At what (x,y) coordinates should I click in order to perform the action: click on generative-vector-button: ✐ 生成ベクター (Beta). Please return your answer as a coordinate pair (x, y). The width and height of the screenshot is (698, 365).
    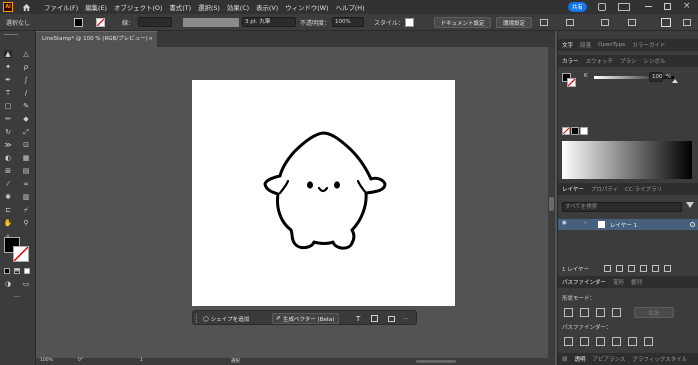
    Looking at the image, I should click on (305, 318).